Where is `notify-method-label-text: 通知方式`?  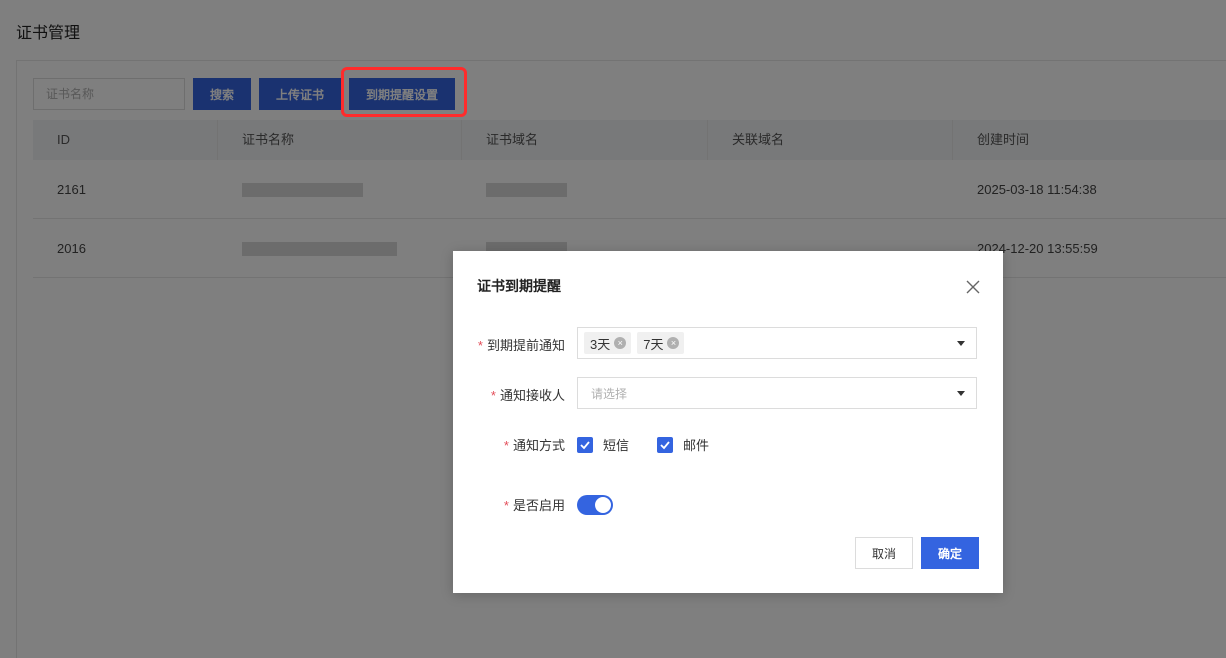 notify-method-label-text: 通知方式 is located at coordinates (538, 445).